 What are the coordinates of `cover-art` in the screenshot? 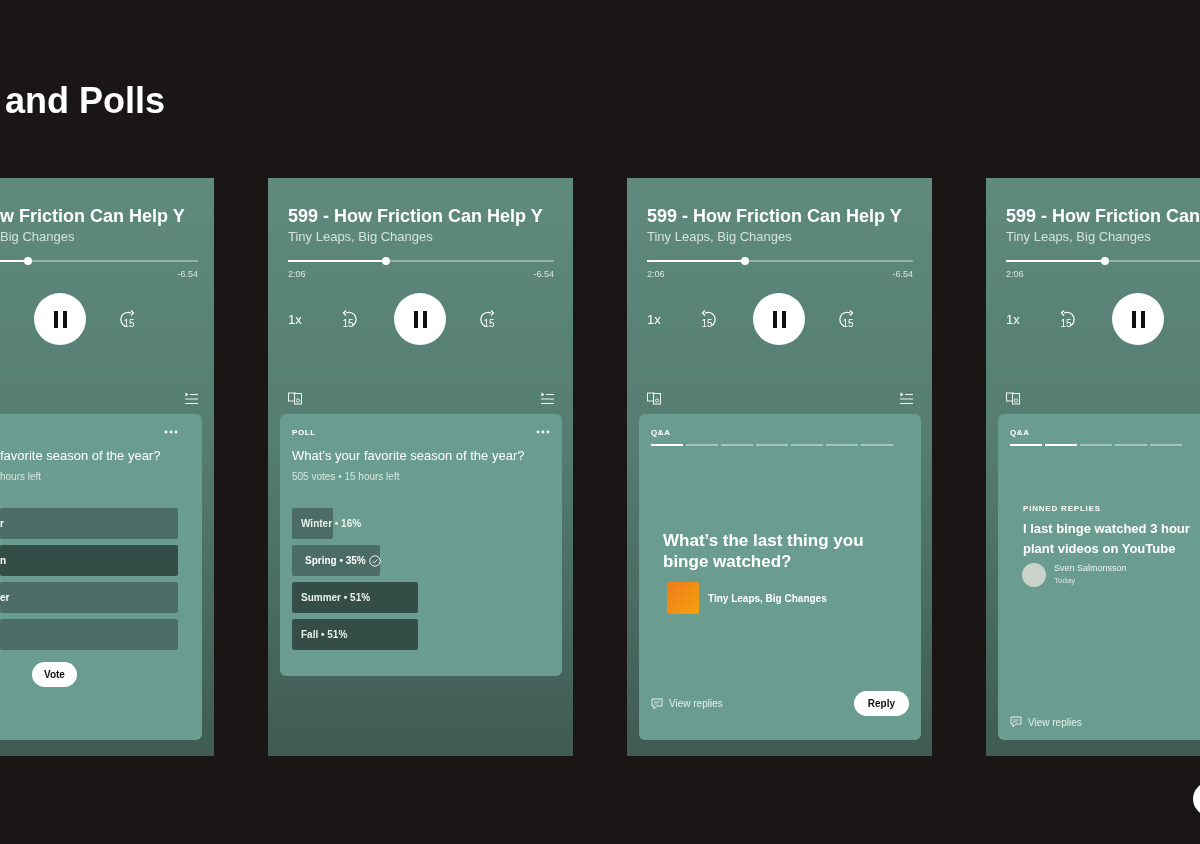 It's located at (683, 598).